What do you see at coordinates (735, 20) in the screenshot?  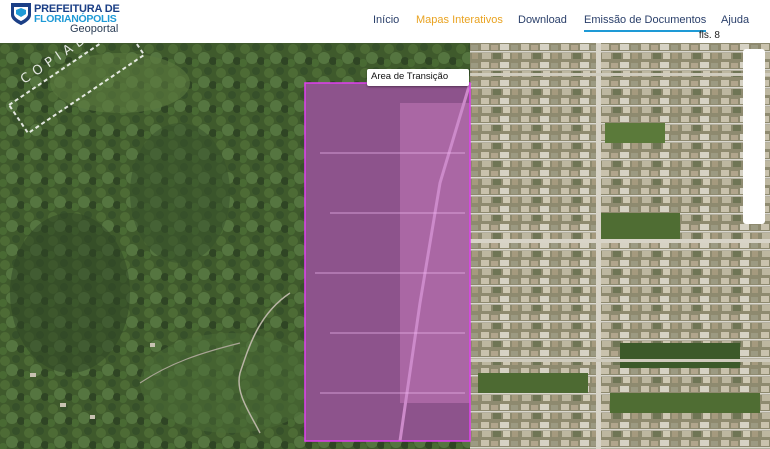 I see `nav-ajuda: Ajuda` at bounding box center [735, 20].